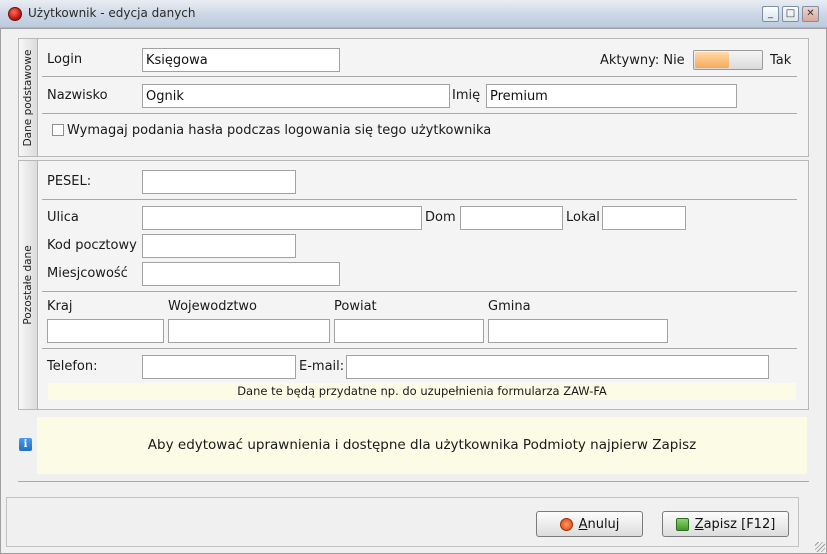 The image size is (827, 554). I want to click on active-toggle, so click(728, 60).